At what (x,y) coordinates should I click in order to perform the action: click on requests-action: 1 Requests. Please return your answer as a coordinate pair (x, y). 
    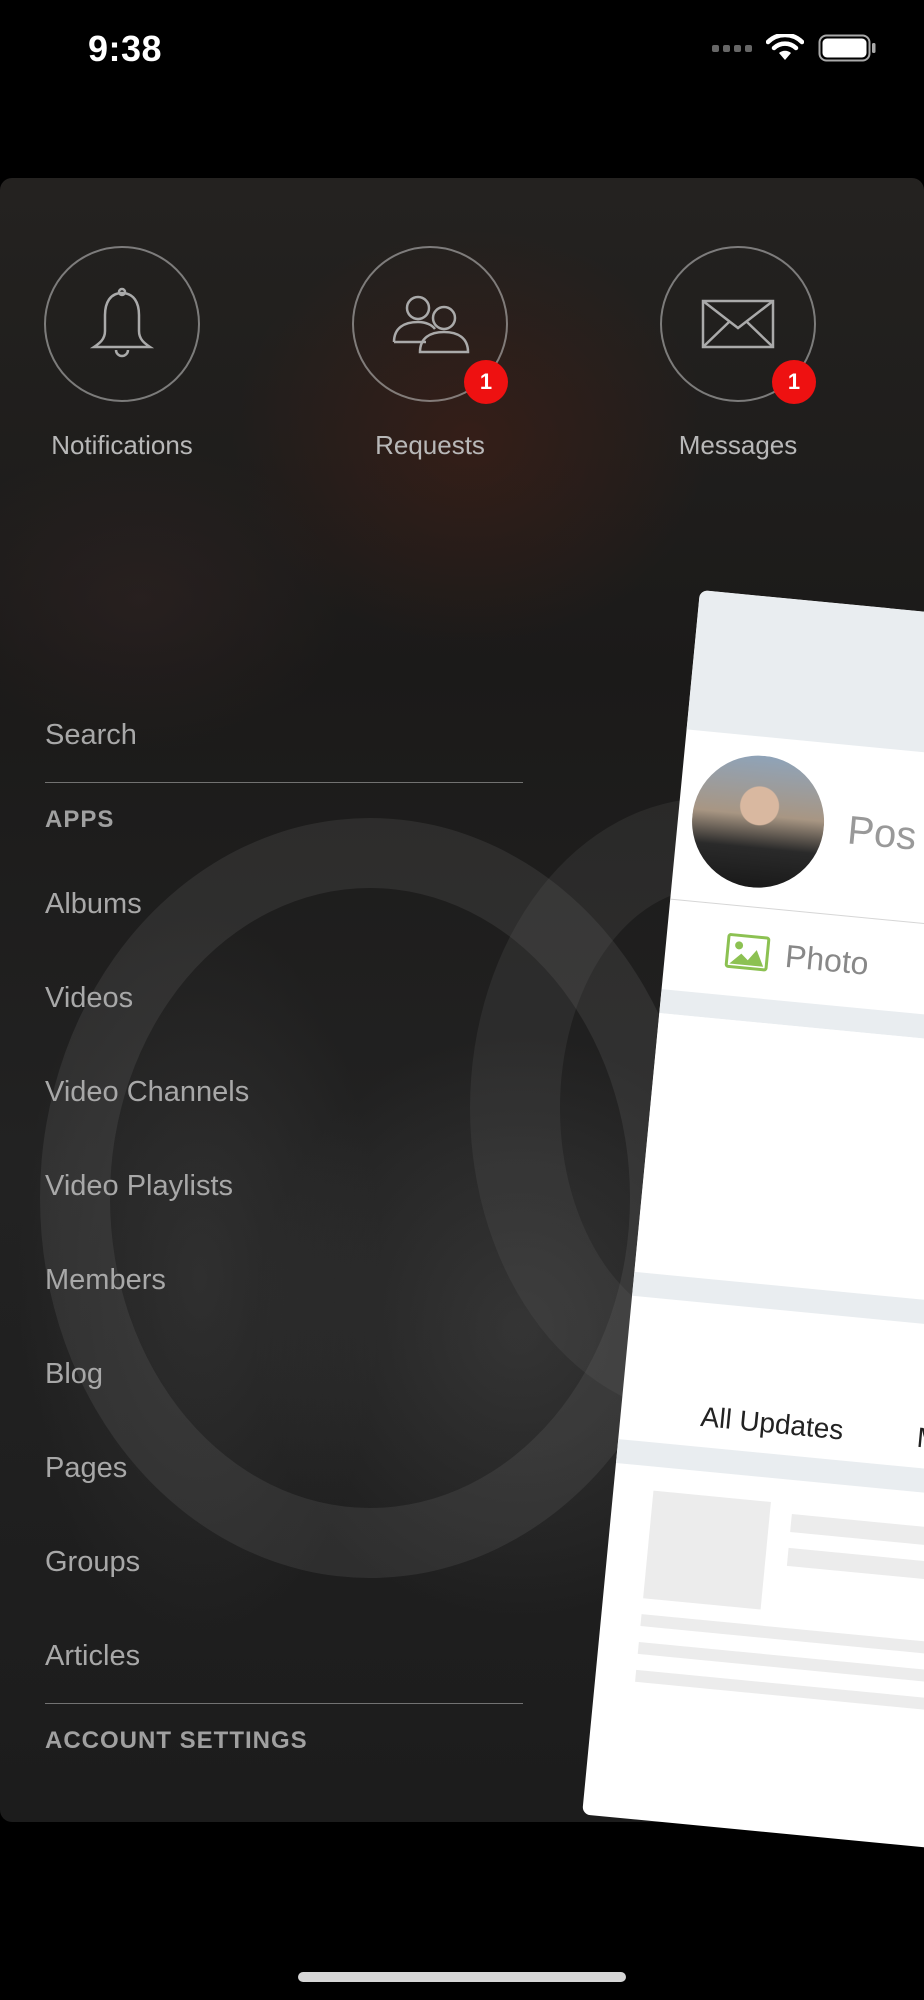
    Looking at the image, I should click on (430, 353).